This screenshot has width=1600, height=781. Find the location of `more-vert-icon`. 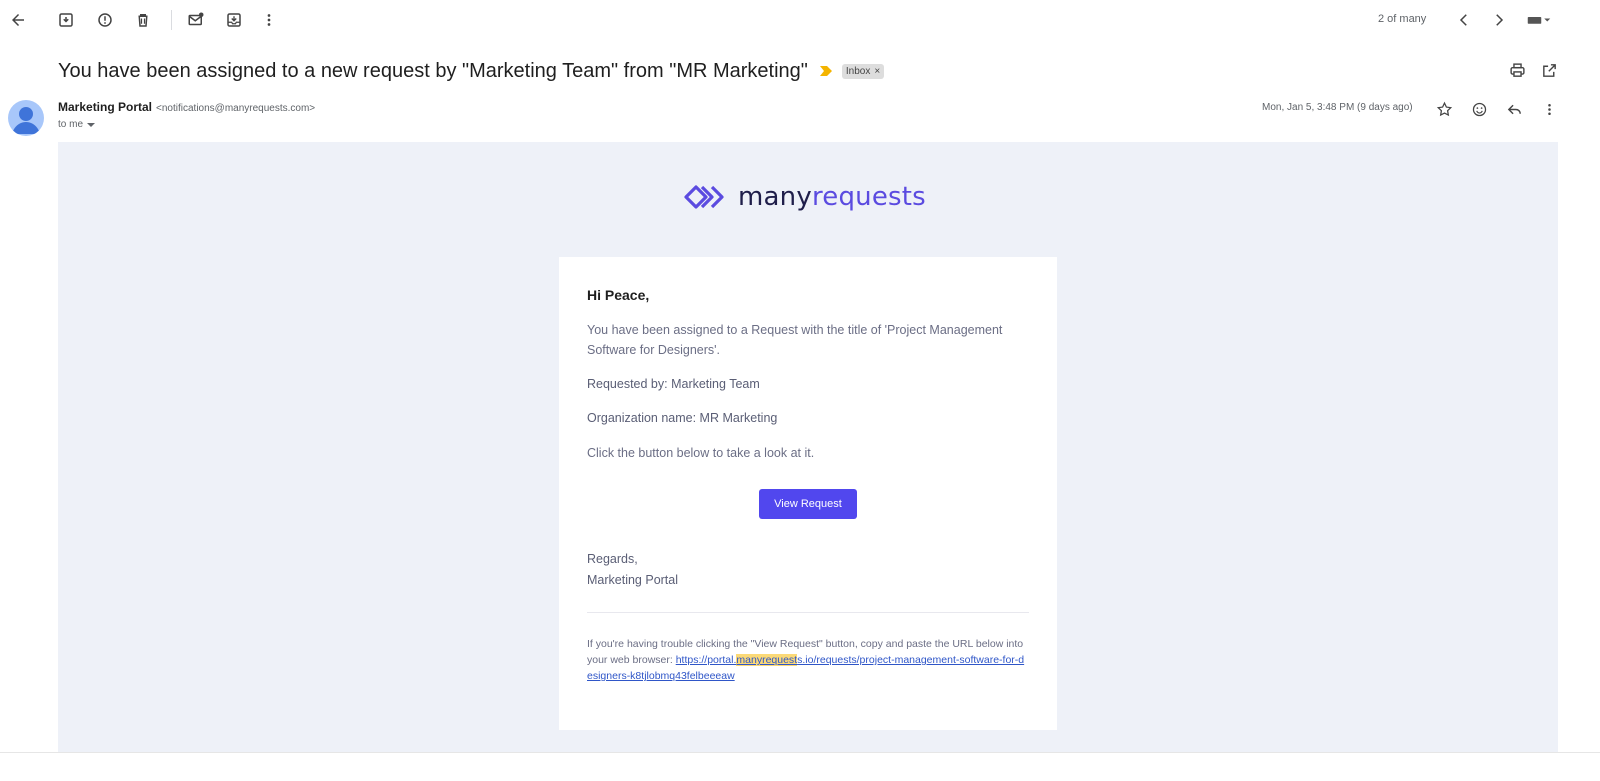

more-vert-icon is located at coordinates (269, 20).